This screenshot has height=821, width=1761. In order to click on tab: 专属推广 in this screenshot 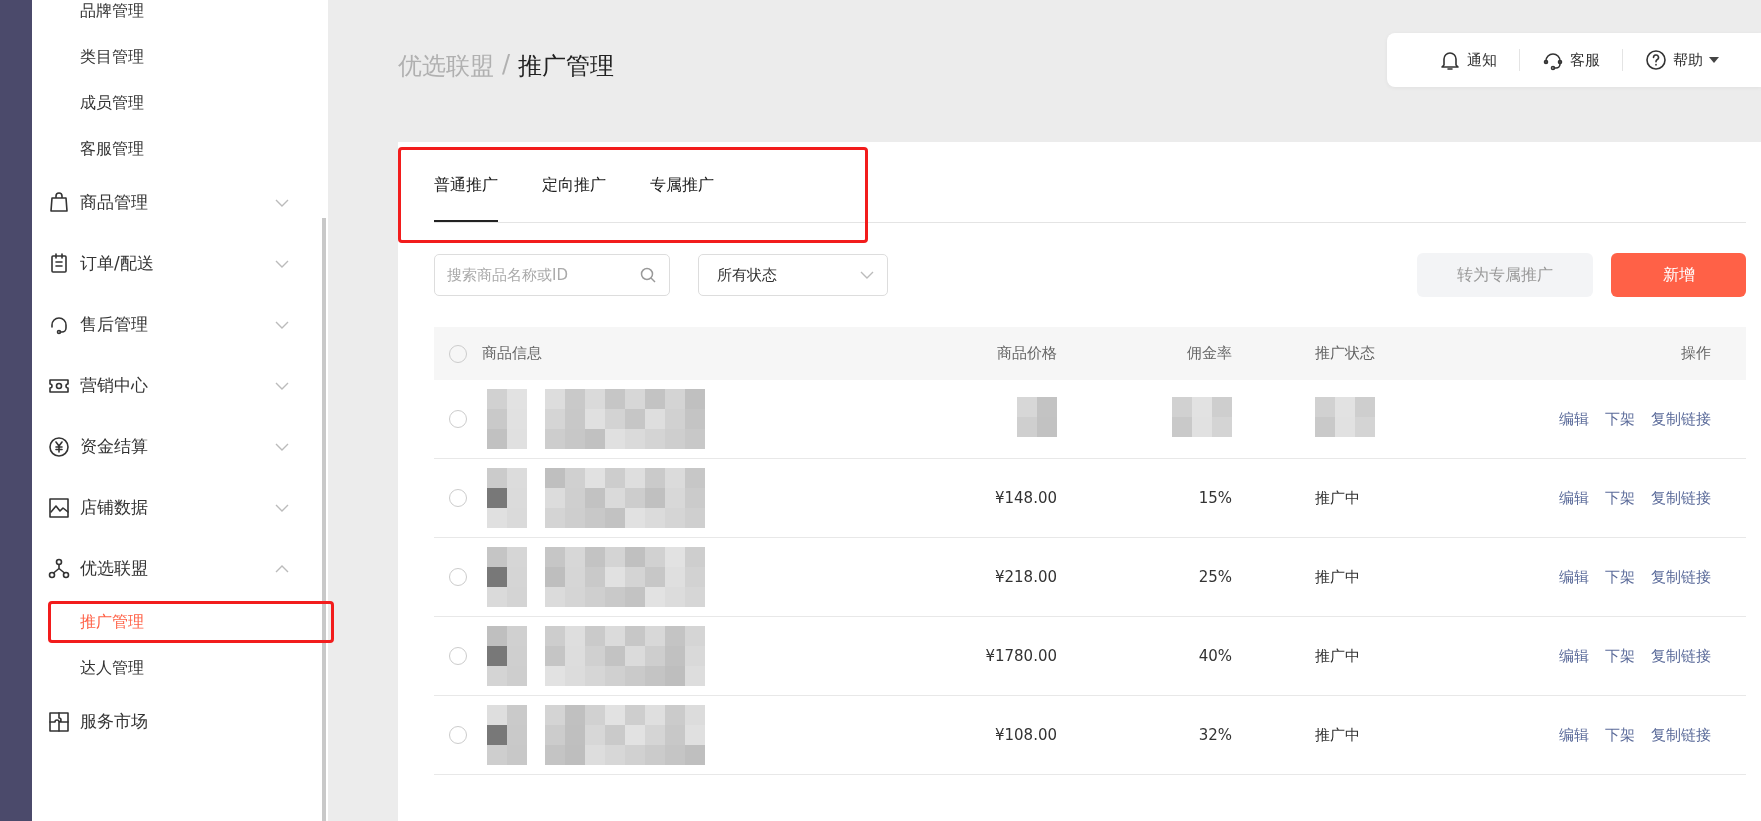, I will do `click(682, 182)`.